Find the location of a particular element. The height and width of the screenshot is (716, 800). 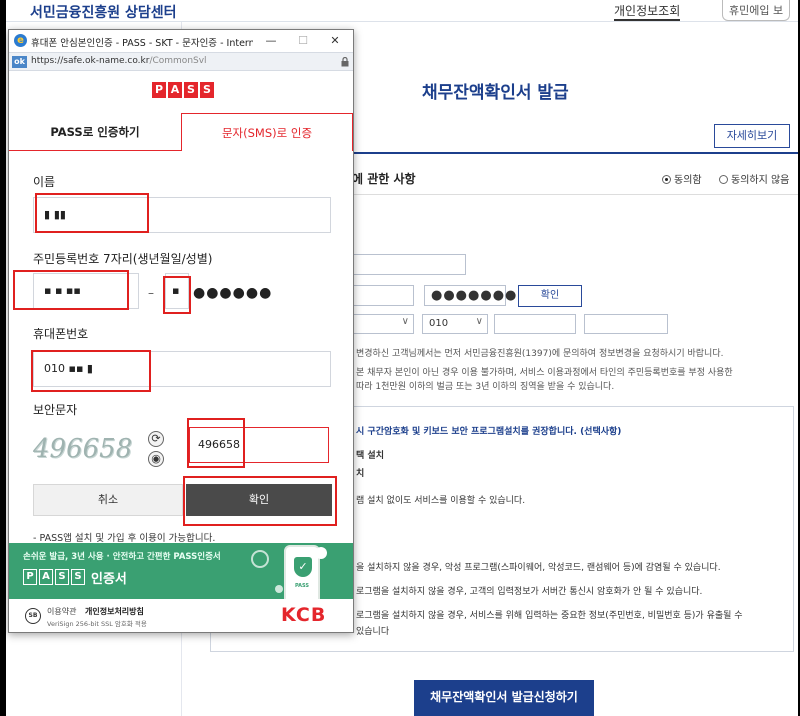

phone-middle-field is located at coordinates (535, 324).